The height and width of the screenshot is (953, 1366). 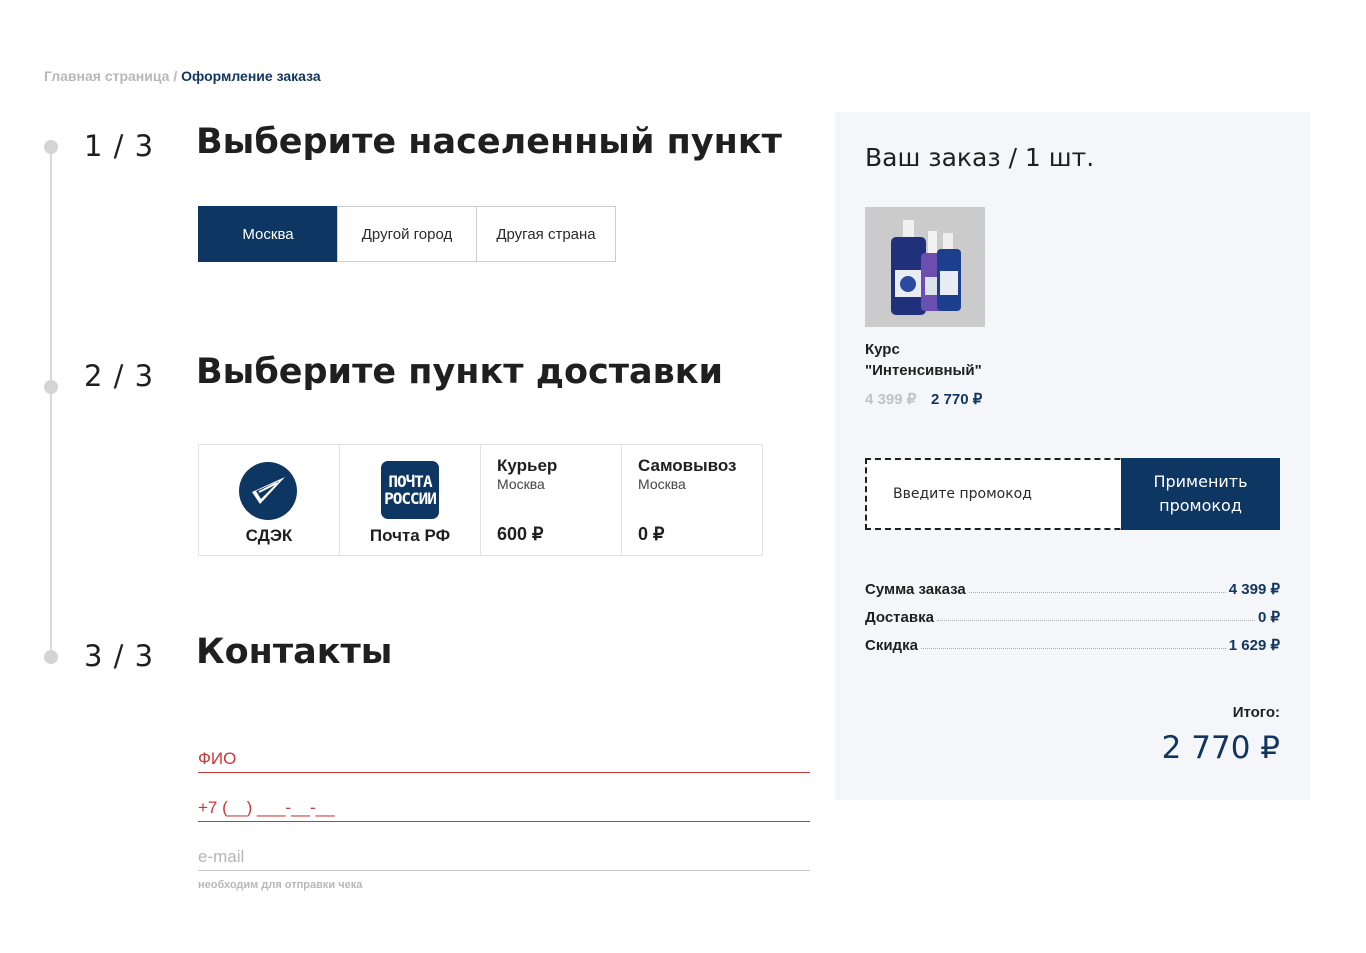 I want to click on timeline-line, so click(x=51, y=402).